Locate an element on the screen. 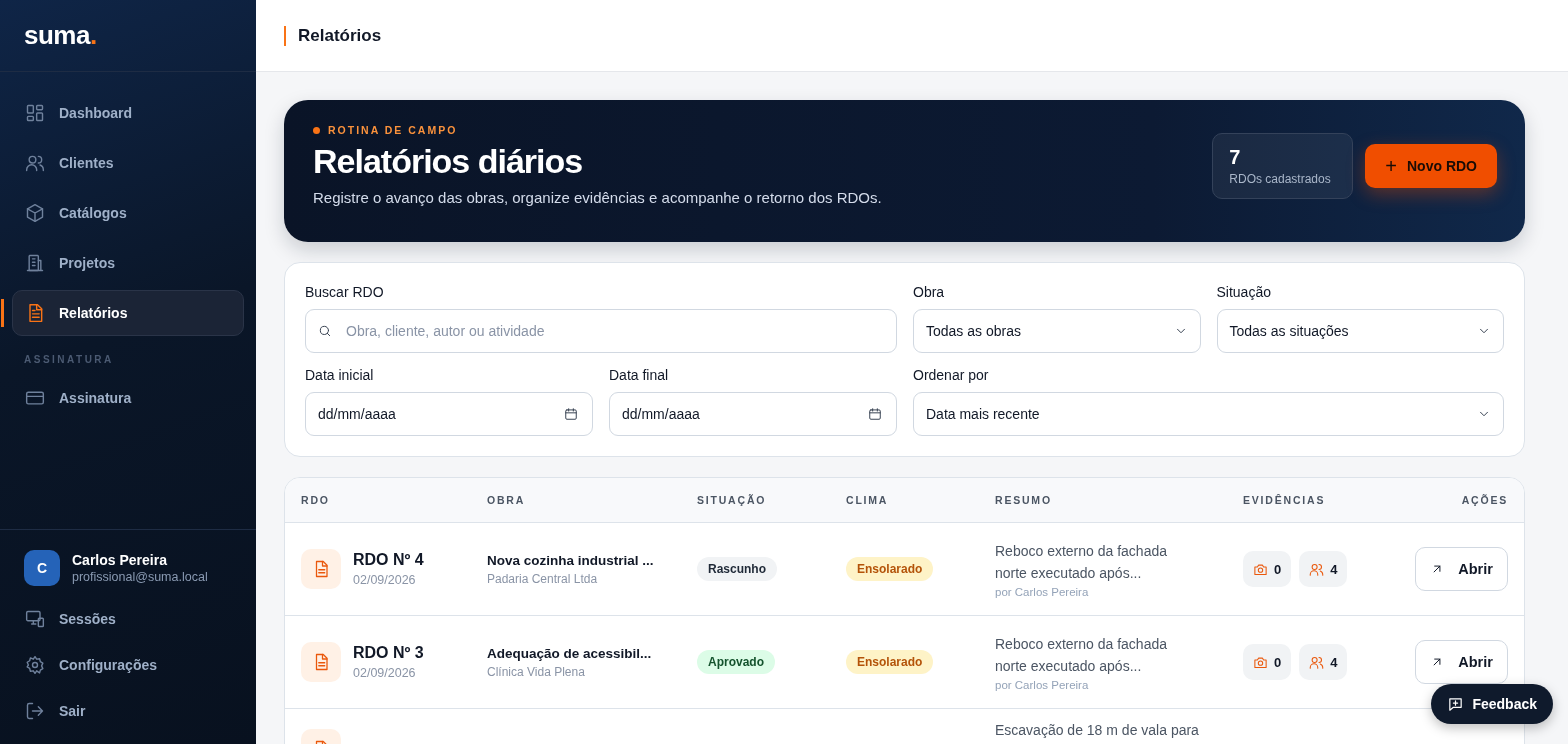 Image resolution: width=1568 pixels, height=744 pixels. settings-icon is located at coordinates (35, 665).